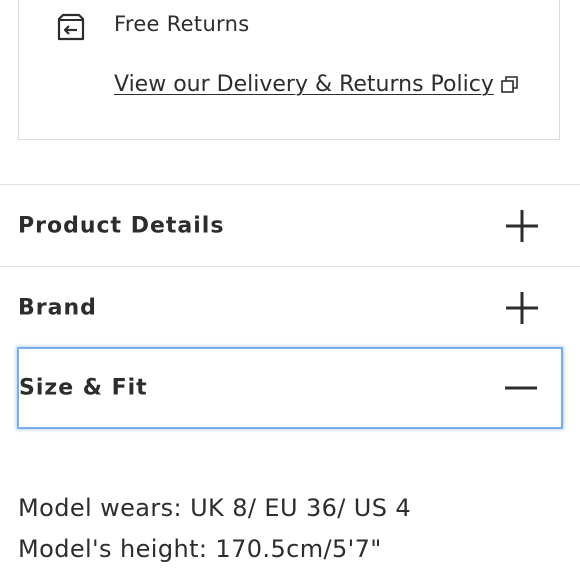  Describe the element at coordinates (71, 27) in the screenshot. I see `returns-box-icon` at that location.